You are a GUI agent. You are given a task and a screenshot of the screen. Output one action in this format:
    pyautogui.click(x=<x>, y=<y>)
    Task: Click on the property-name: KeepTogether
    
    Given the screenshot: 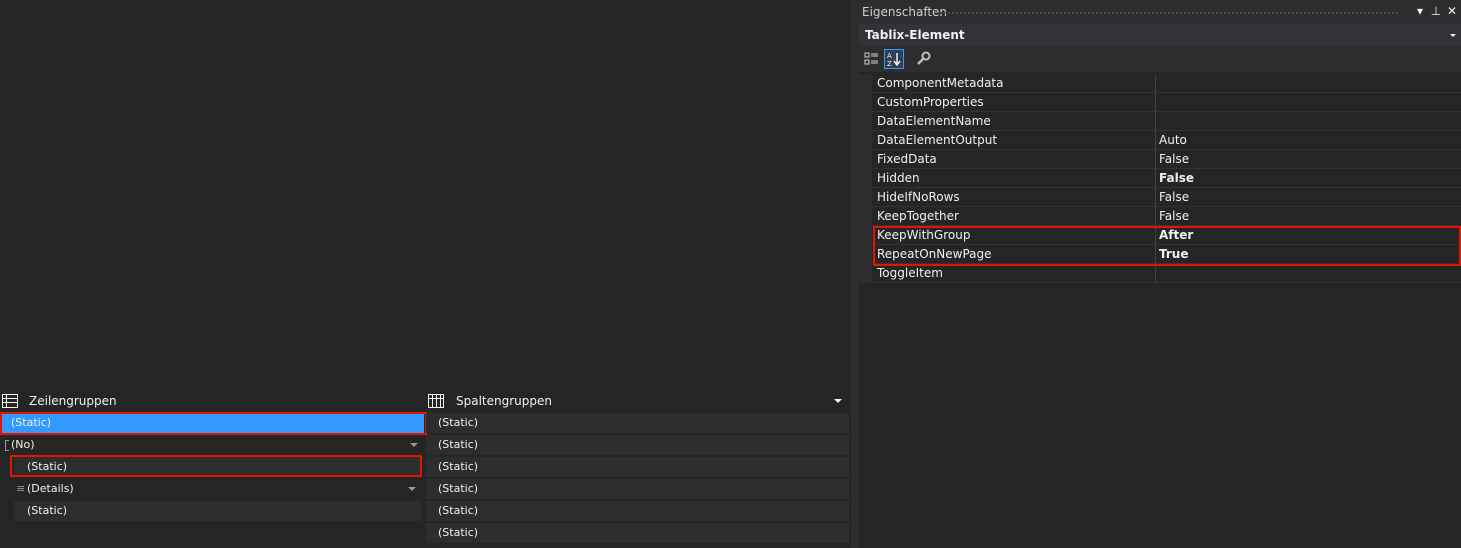 What is the action you would take?
    pyautogui.click(x=918, y=216)
    